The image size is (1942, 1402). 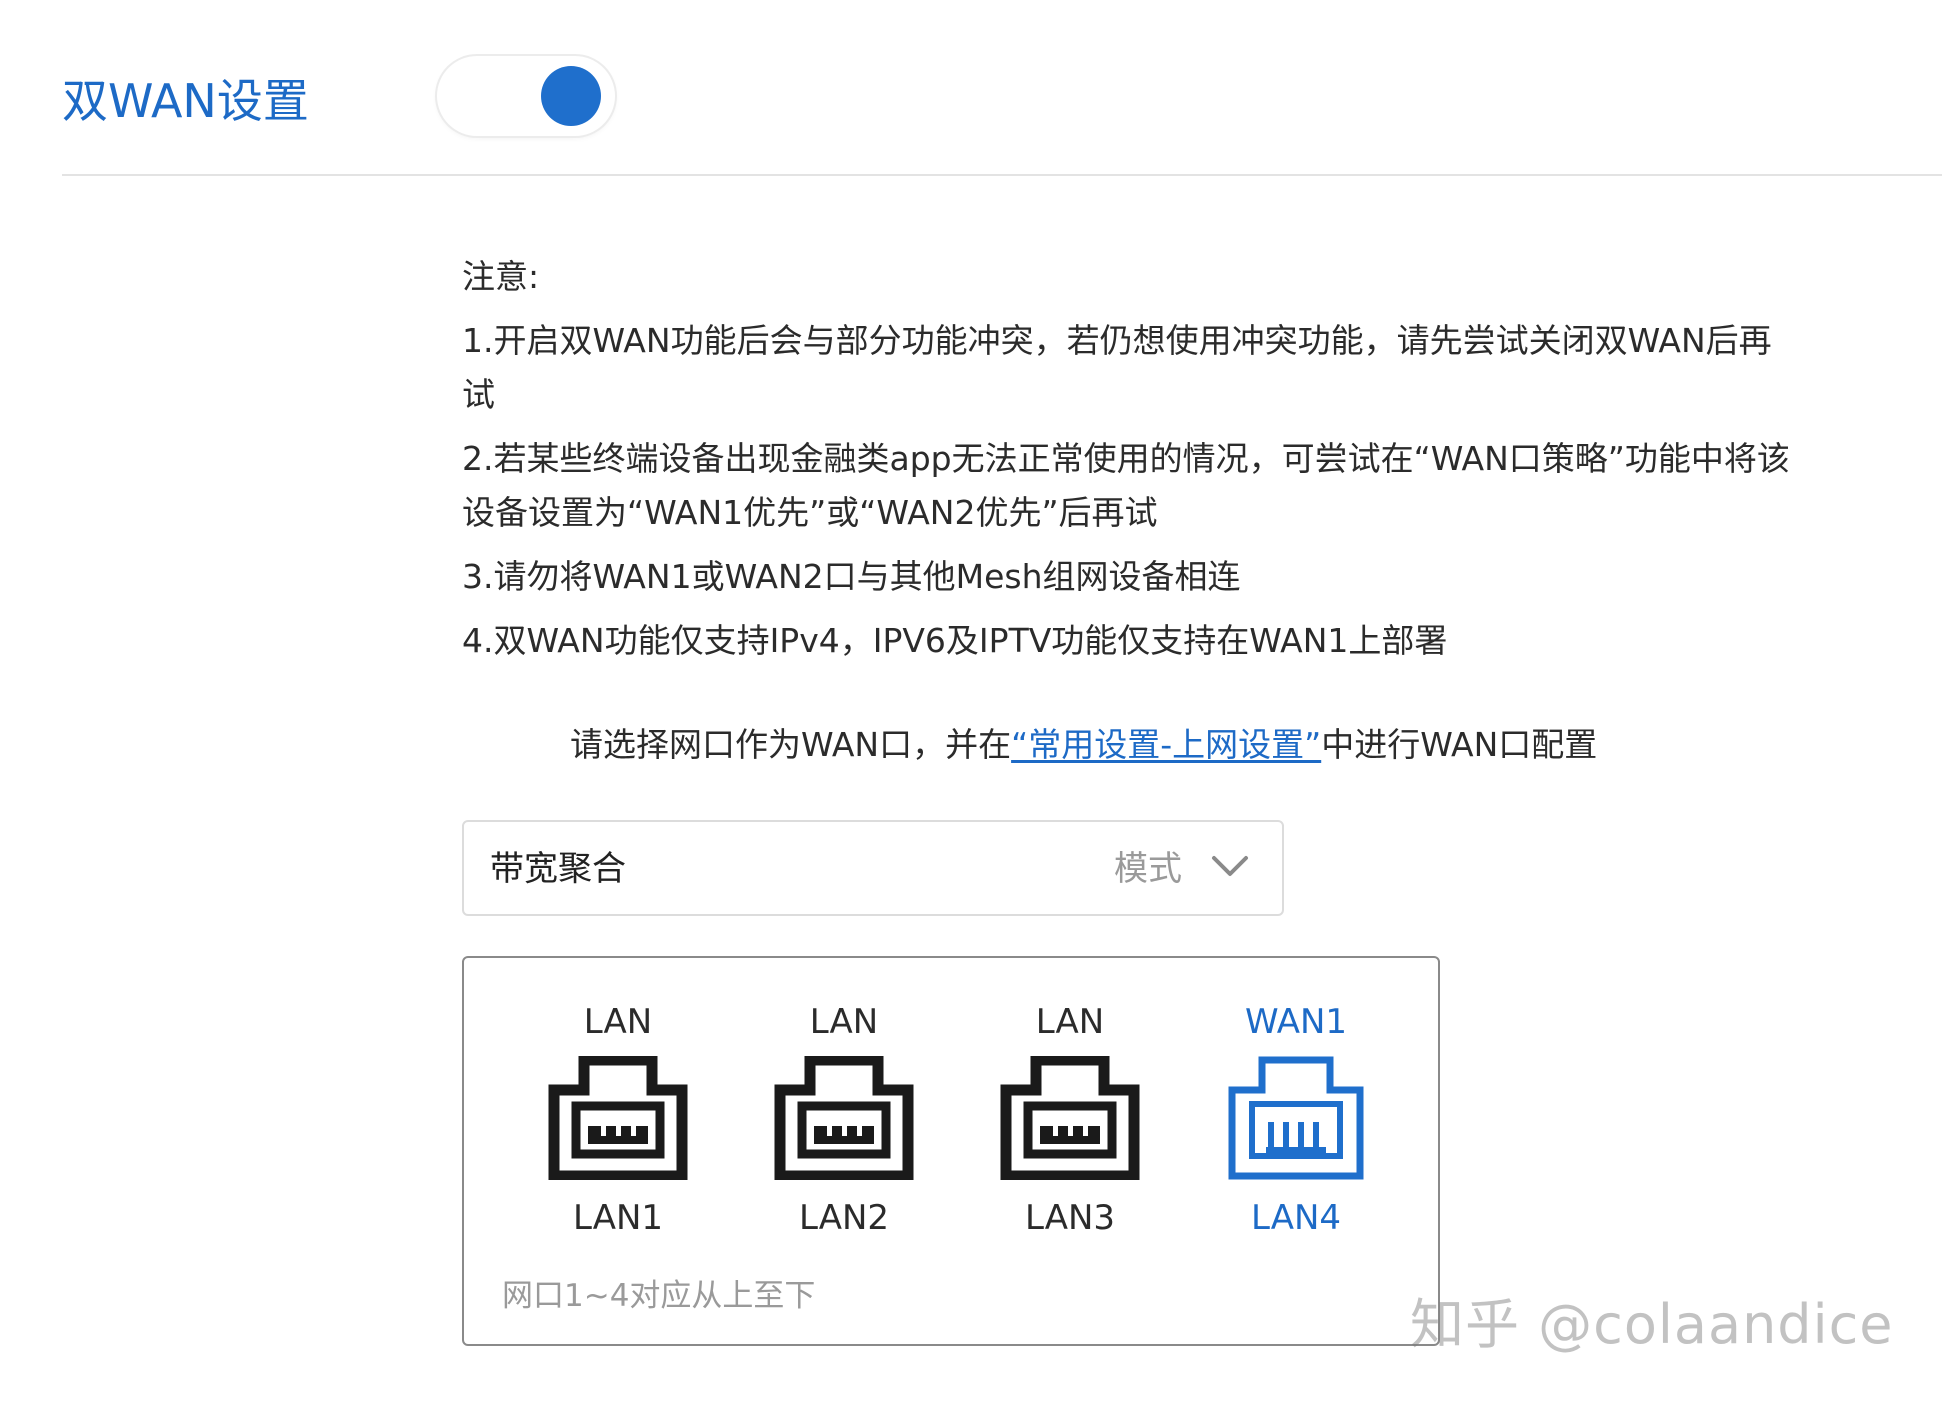 I want to click on port-lan3: LAN LAN3, so click(x=1070, y=1120).